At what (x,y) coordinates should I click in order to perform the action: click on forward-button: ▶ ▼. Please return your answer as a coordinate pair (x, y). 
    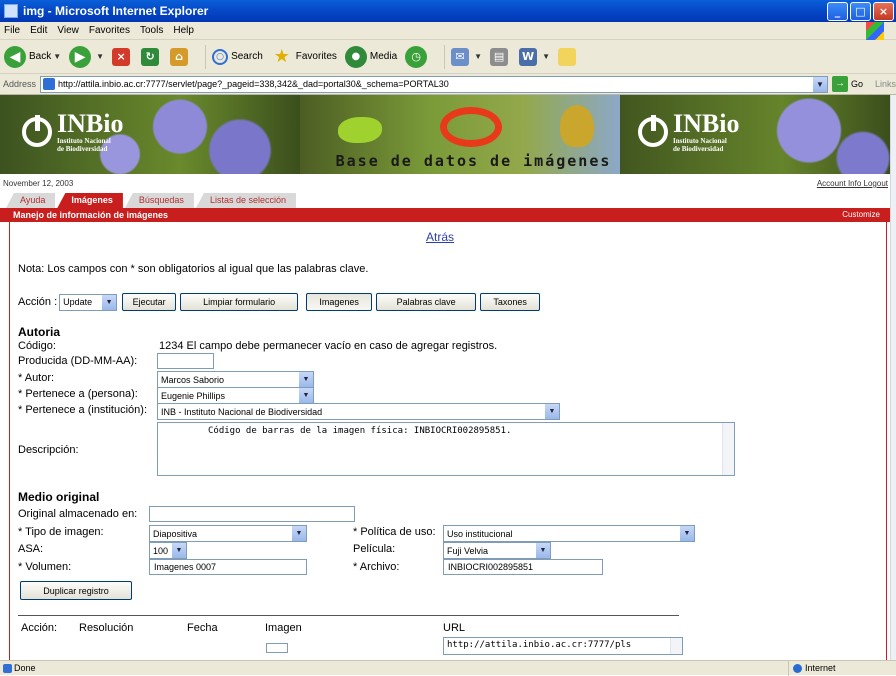
    Looking at the image, I should click on (86, 56).